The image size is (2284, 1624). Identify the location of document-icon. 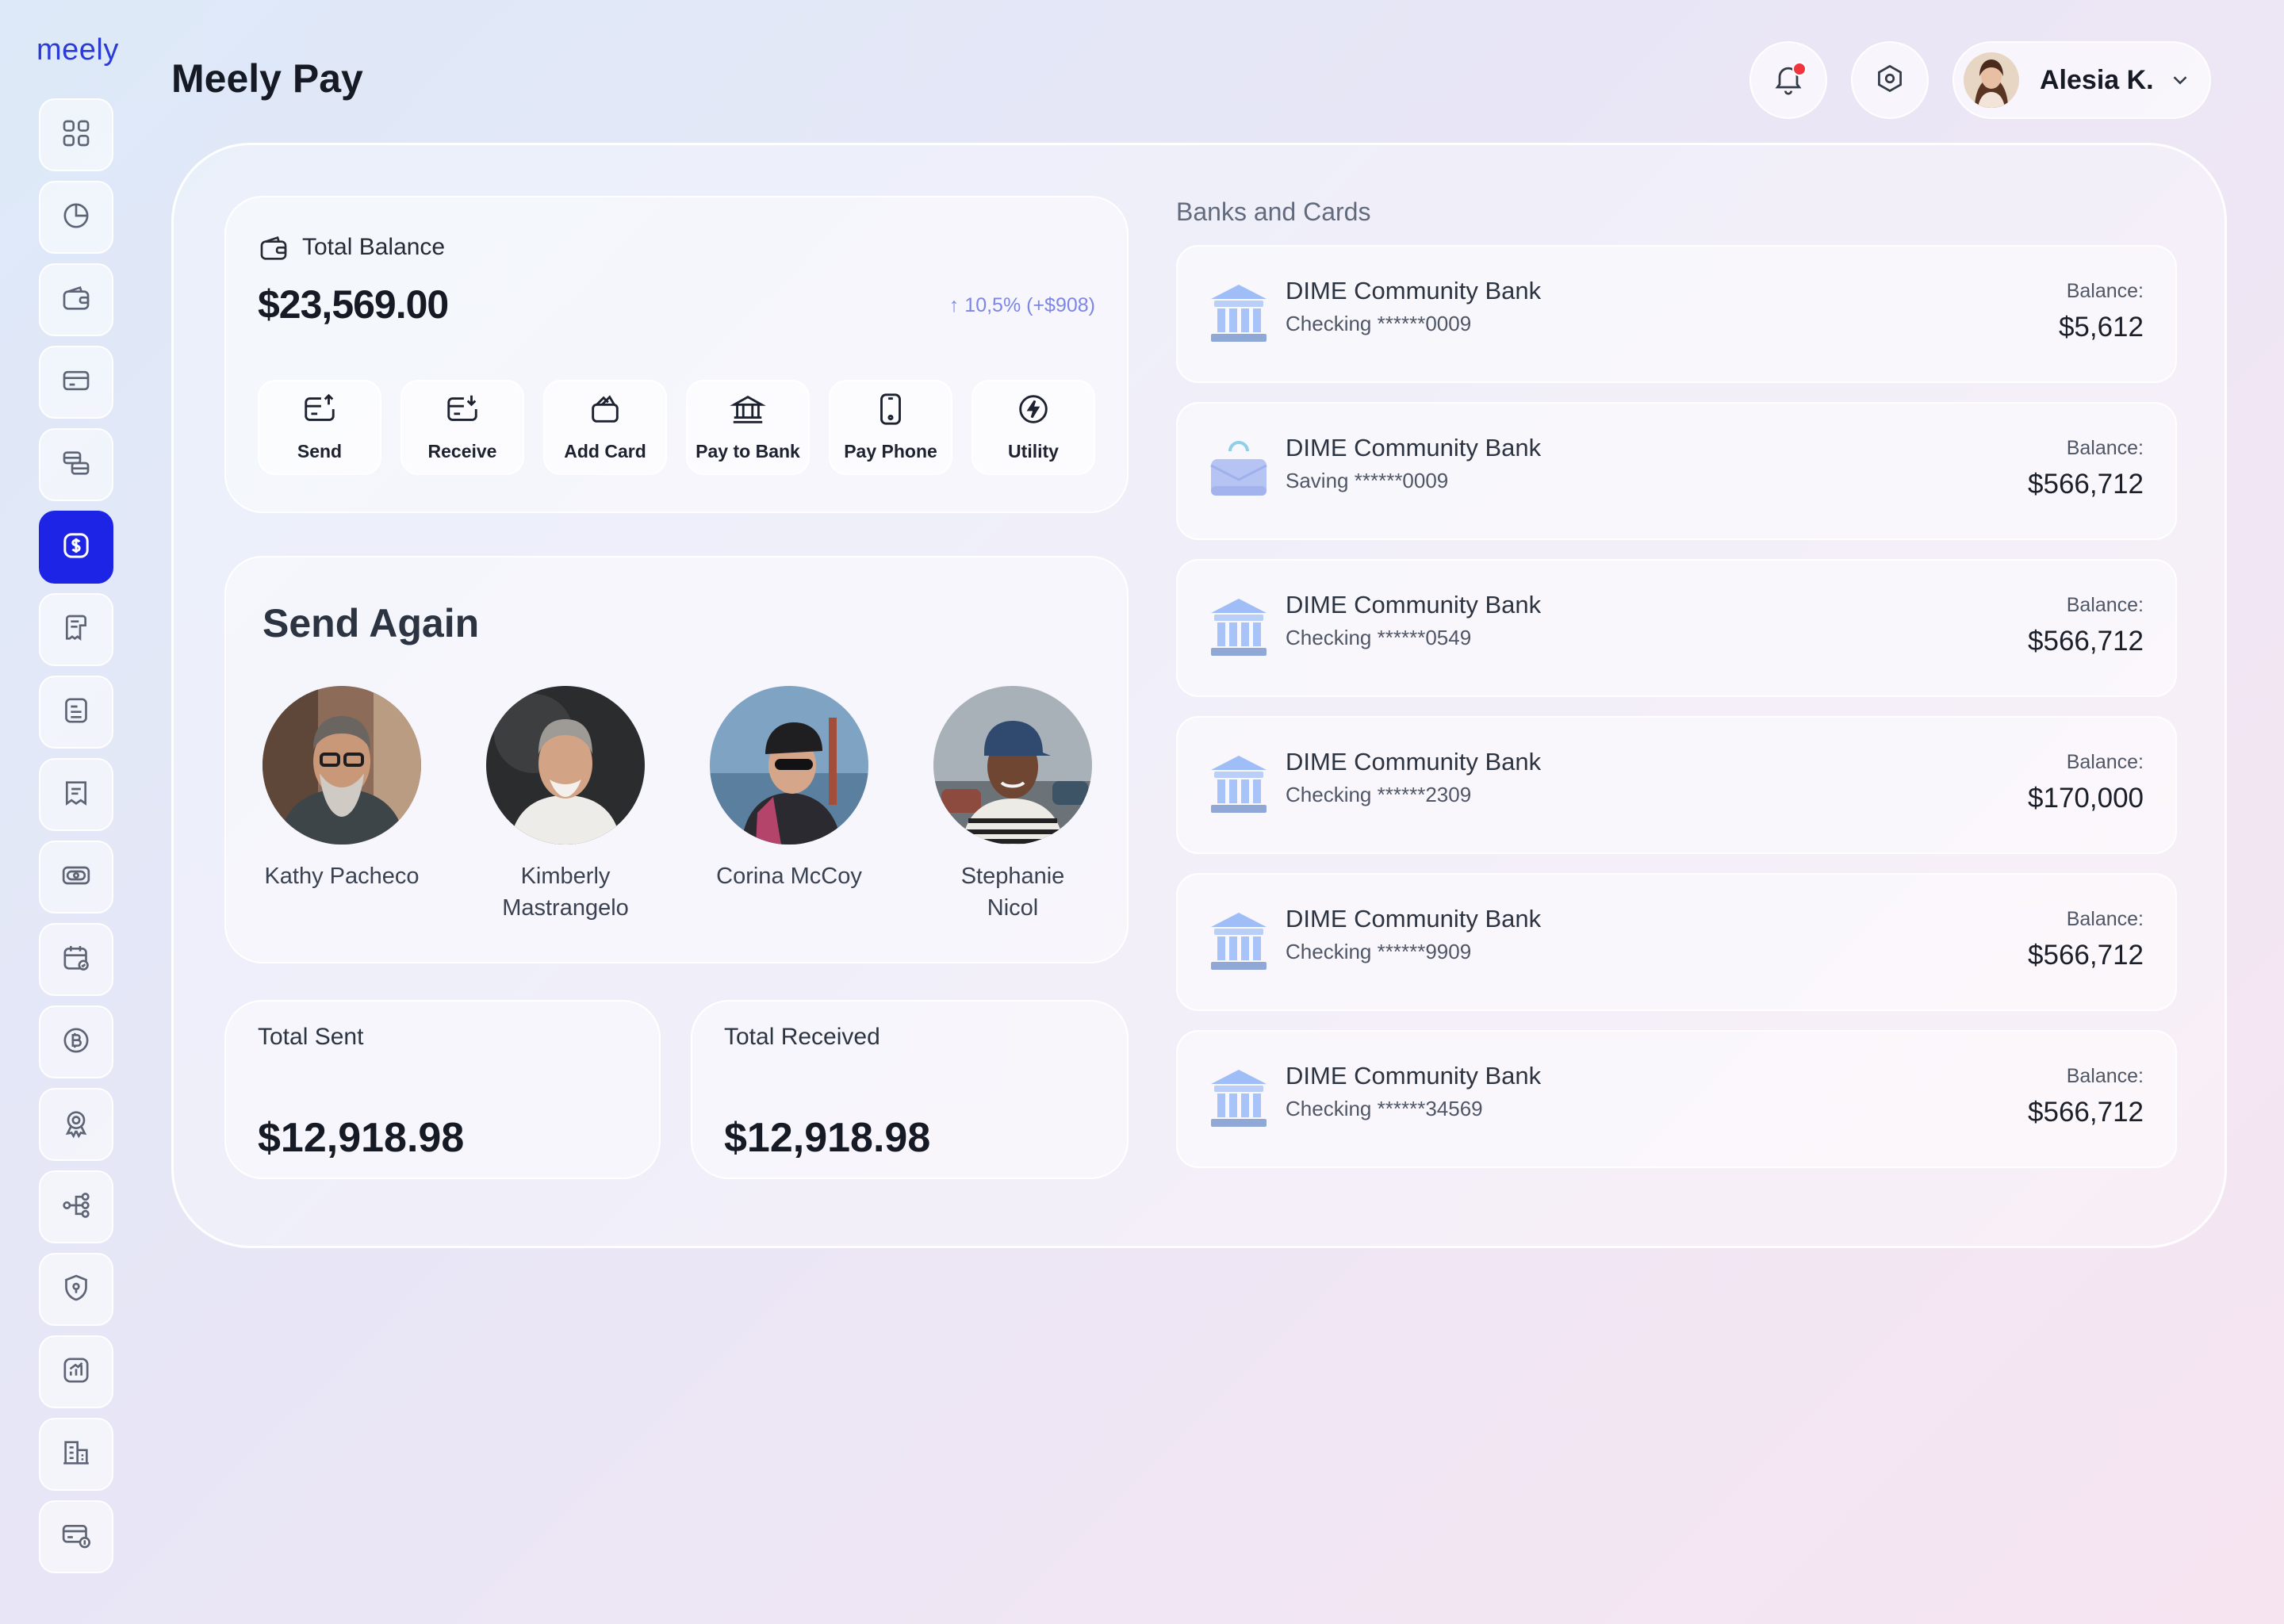
(76, 712).